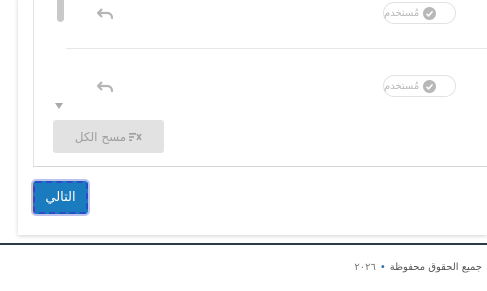 This screenshot has height=291, width=487. I want to click on row-divider, so click(276, 48).